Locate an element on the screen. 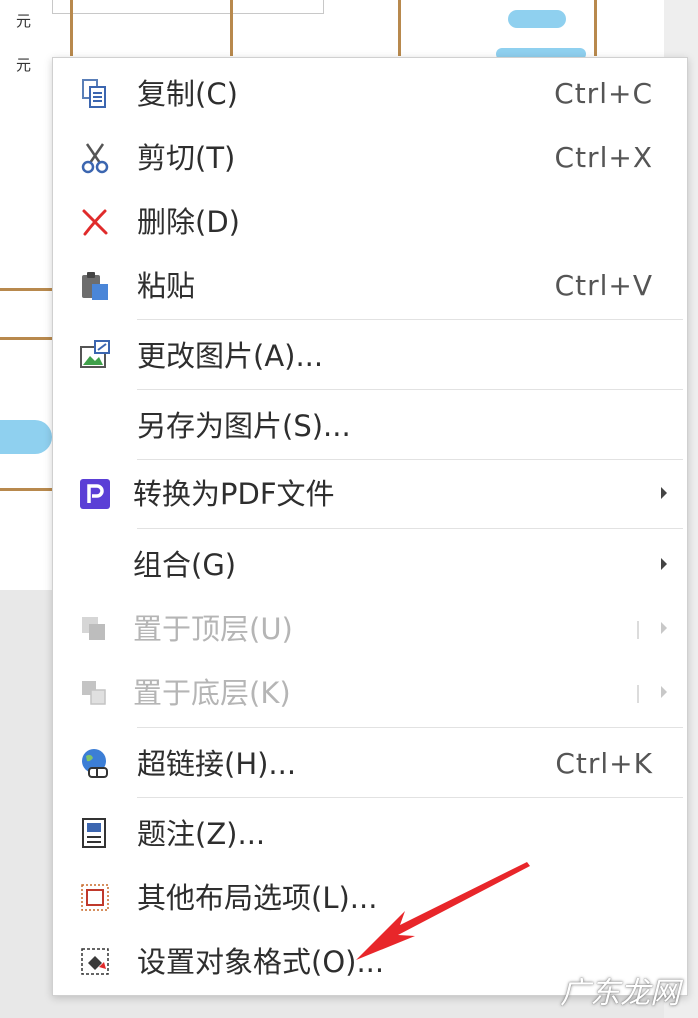  menu-item-label: 置于顶层(U) is located at coordinates (213, 629).